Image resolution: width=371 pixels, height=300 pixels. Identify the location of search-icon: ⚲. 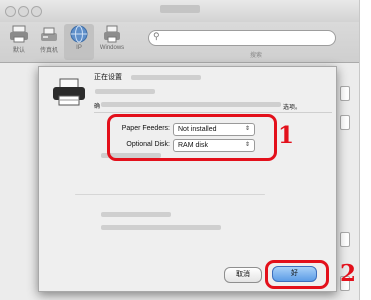
(156, 36).